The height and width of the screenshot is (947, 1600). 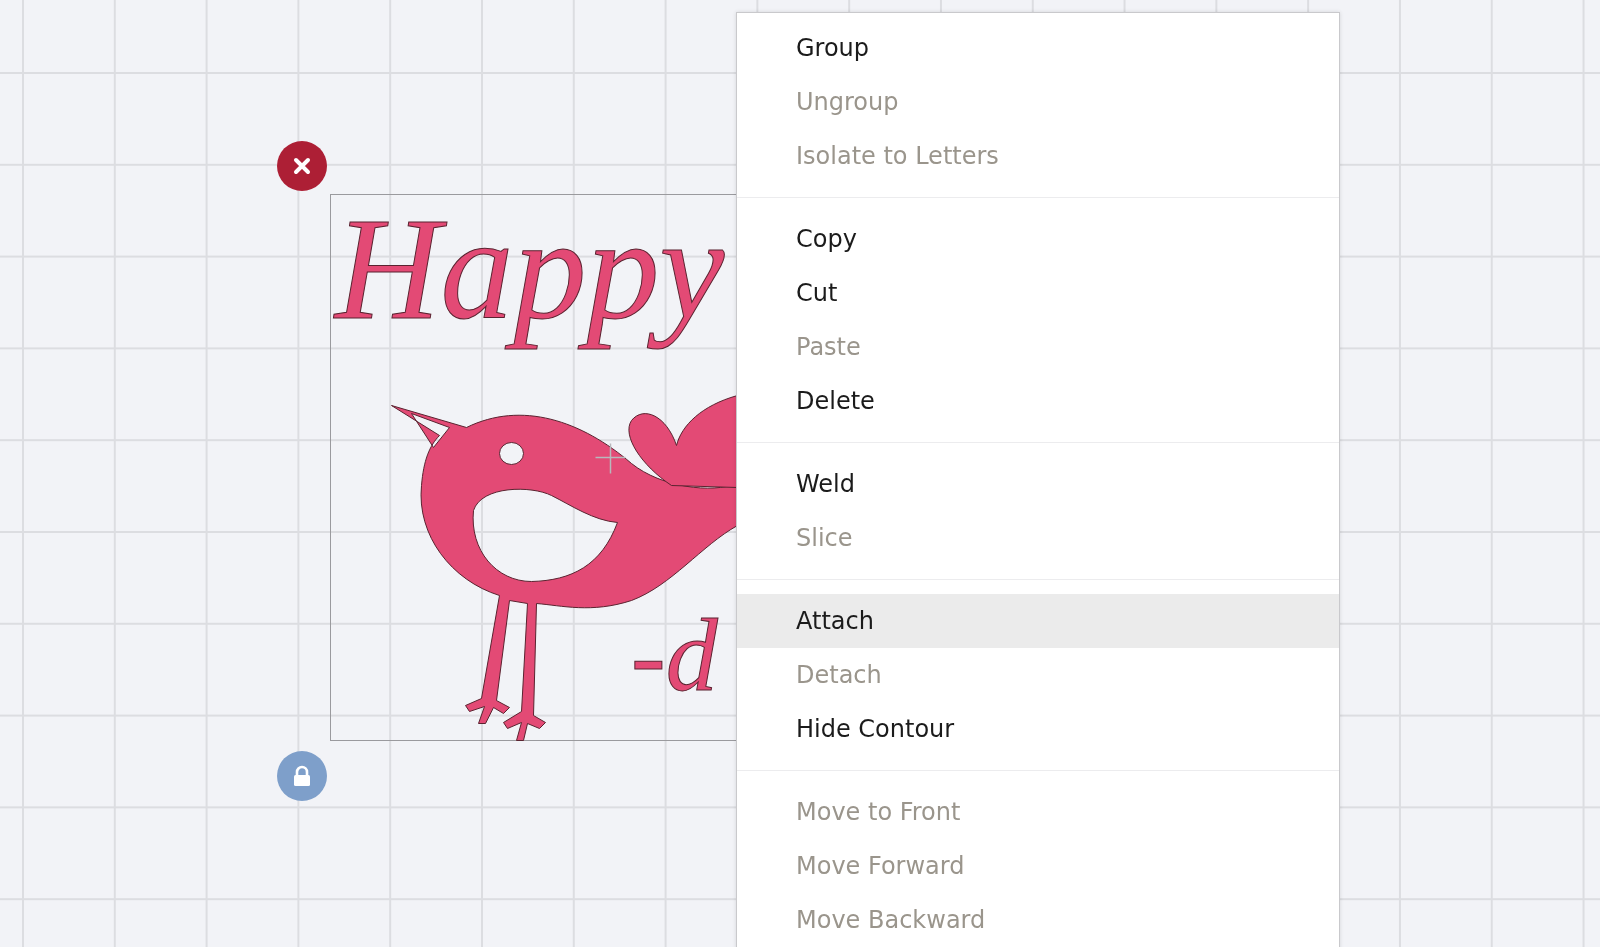 What do you see at coordinates (1038, 621) in the screenshot?
I see `menu-item: Attach` at bounding box center [1038, 621].